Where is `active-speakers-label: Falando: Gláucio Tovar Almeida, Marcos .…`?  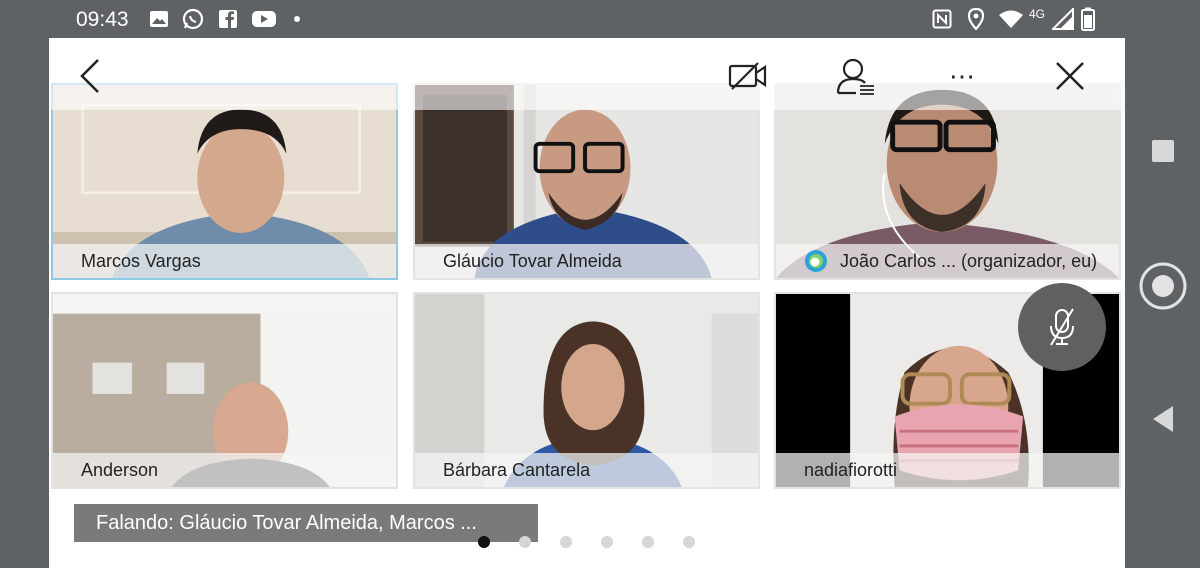
active-speakers-label: Falando: Gláucio Tovar Almeida, Marcos .… is located at coordinates (306, 523).